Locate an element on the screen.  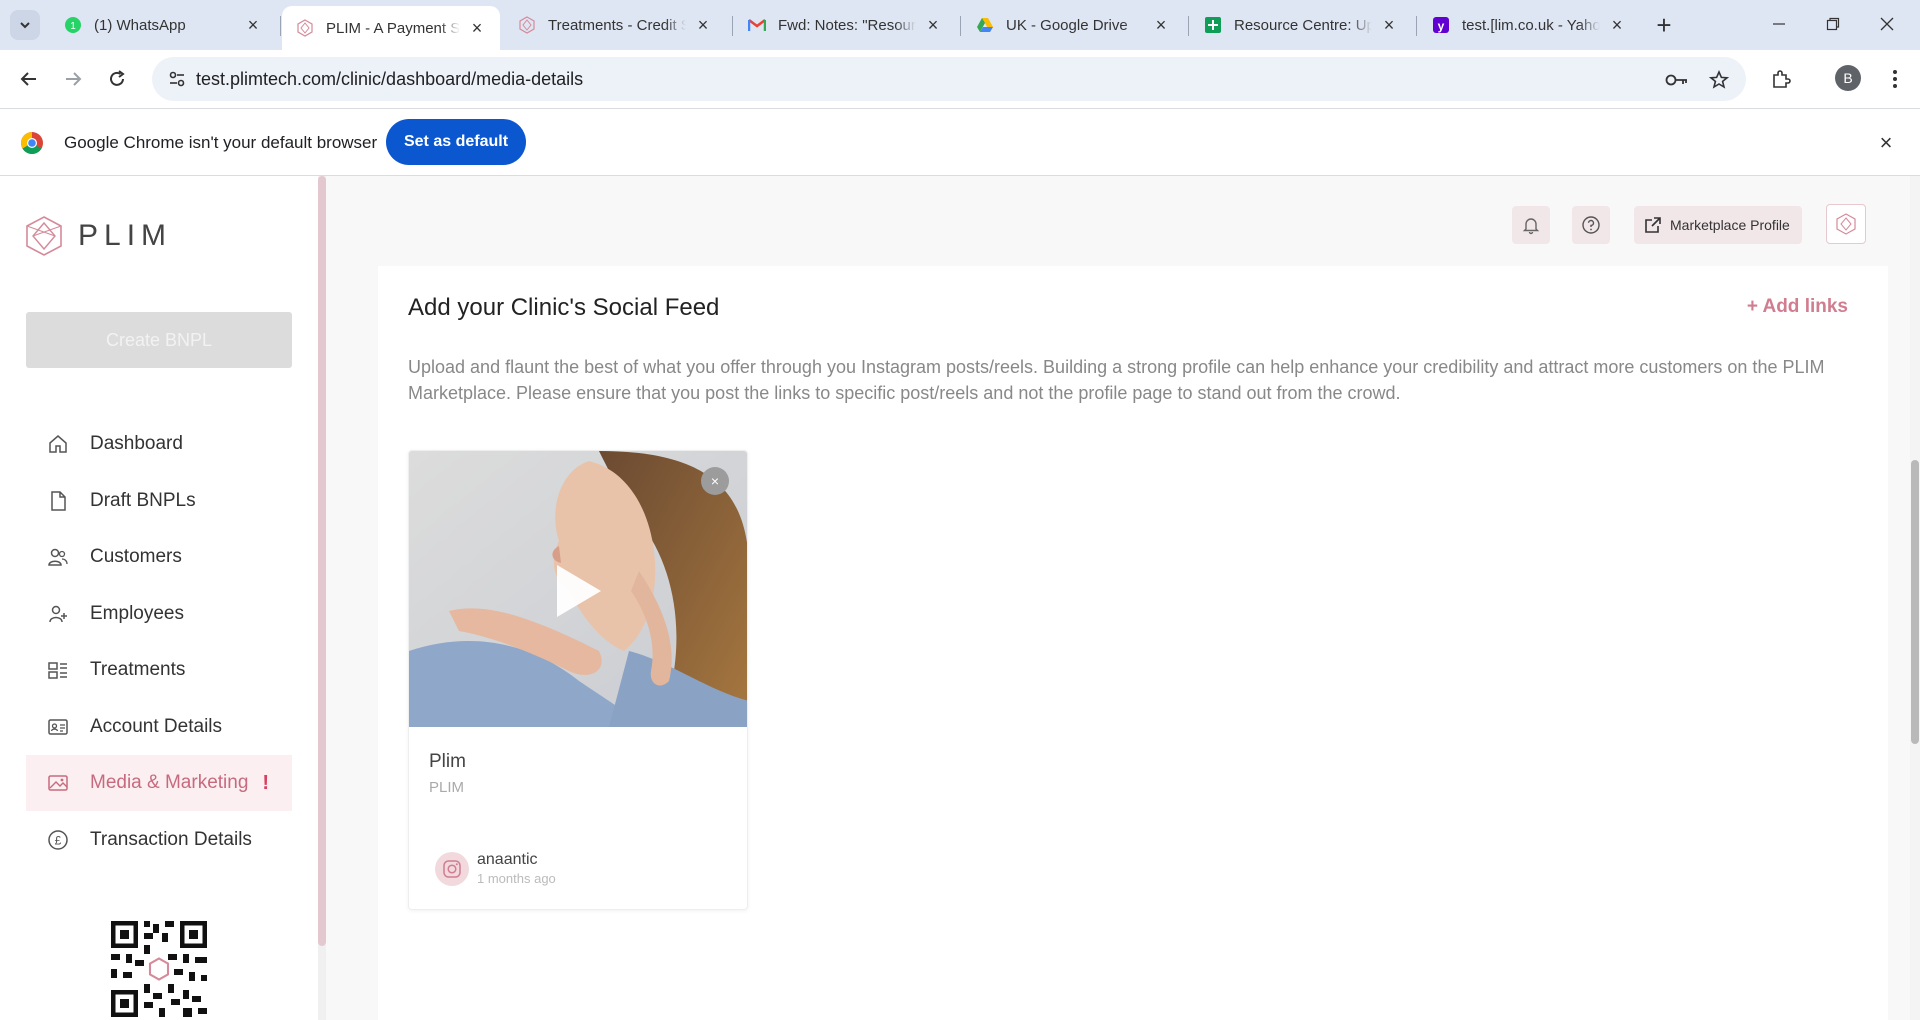
notifications-button is located at coordinates (1531, 225).